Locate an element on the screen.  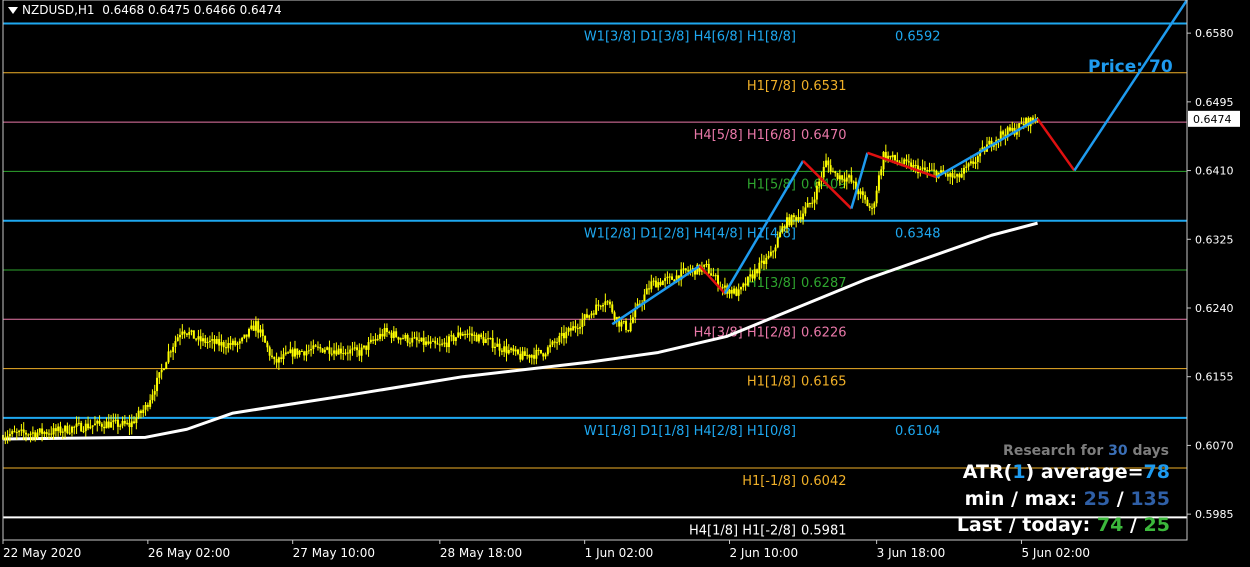
level-label: H1[1/8] is located at coordinates (771, 382).